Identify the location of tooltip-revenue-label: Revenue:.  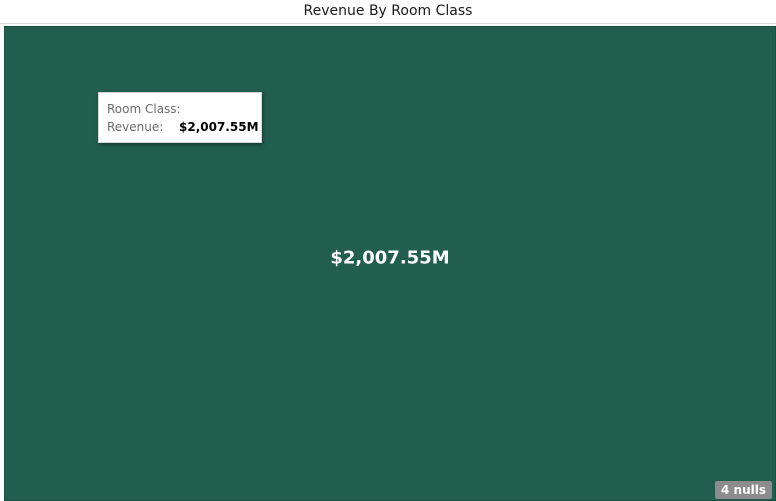
(135, 127).